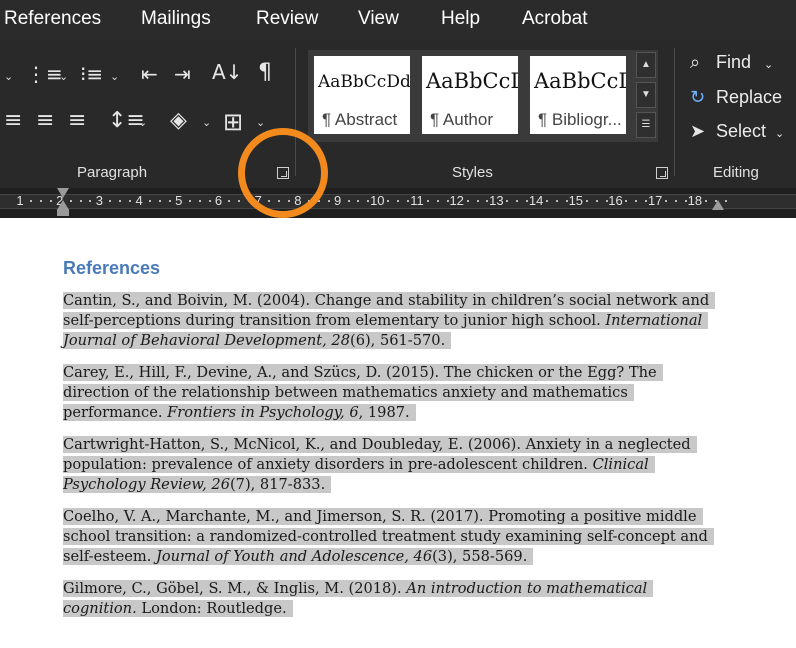  What do you see at coordinates (182, 74) in the screenshot?
I see `increase-indent-icon: ⇥` at bounding box center [182, 74].